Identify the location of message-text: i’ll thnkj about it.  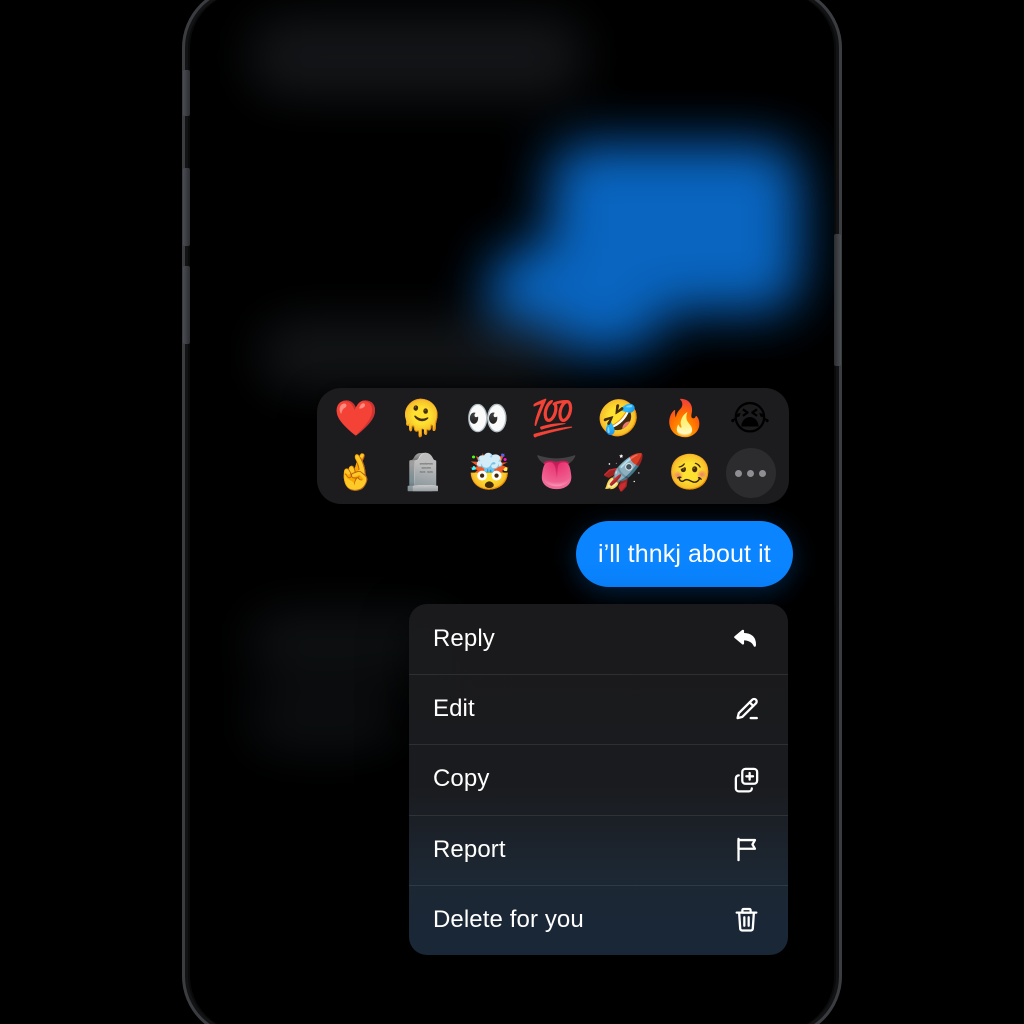
(684, 553).